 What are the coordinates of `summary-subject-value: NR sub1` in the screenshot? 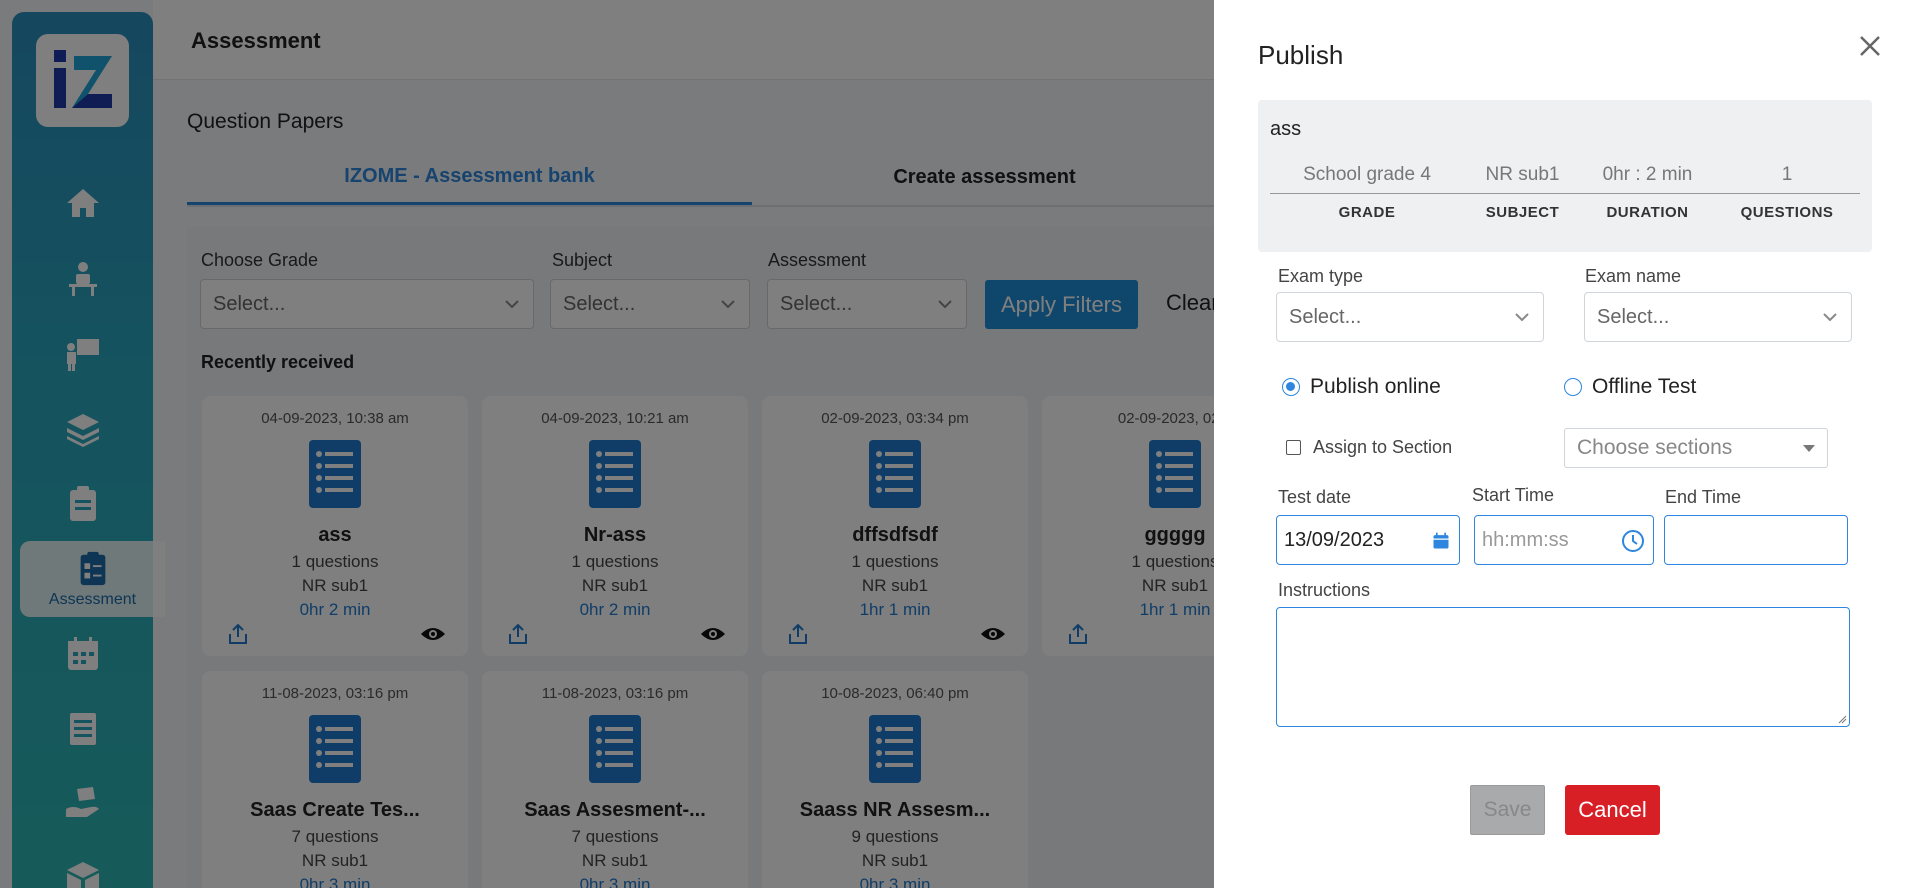 It's located at (1522, 174).